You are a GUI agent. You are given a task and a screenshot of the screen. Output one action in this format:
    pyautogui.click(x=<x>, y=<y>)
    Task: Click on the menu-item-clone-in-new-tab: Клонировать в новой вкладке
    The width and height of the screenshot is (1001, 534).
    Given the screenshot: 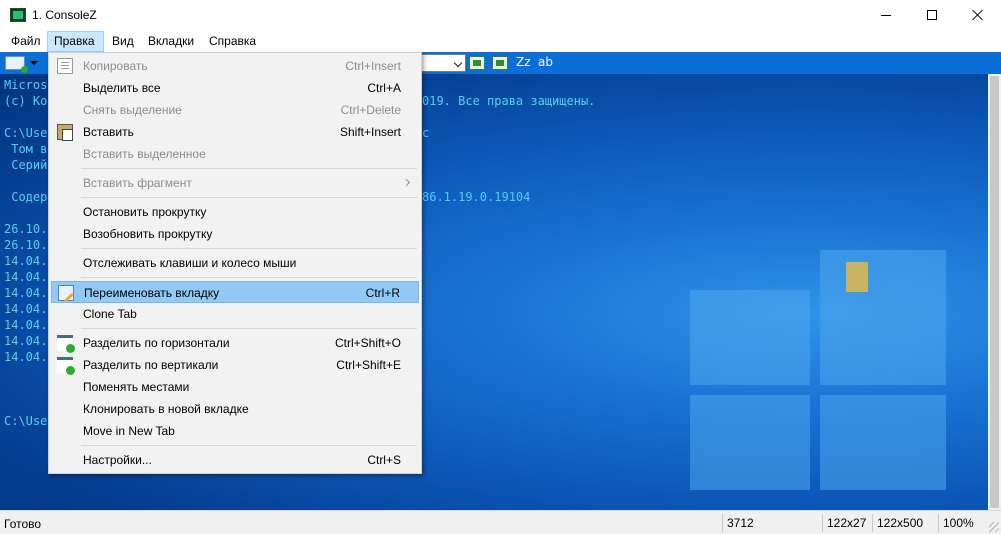 What is the action you would take?
    pyautogui.click(x=235, y=409)
    